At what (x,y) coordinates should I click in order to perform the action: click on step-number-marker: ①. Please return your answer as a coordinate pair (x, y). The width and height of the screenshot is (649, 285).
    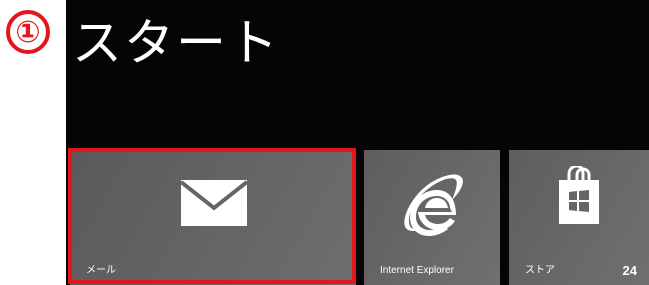
    Looking at the image, I should click on (28, 32).